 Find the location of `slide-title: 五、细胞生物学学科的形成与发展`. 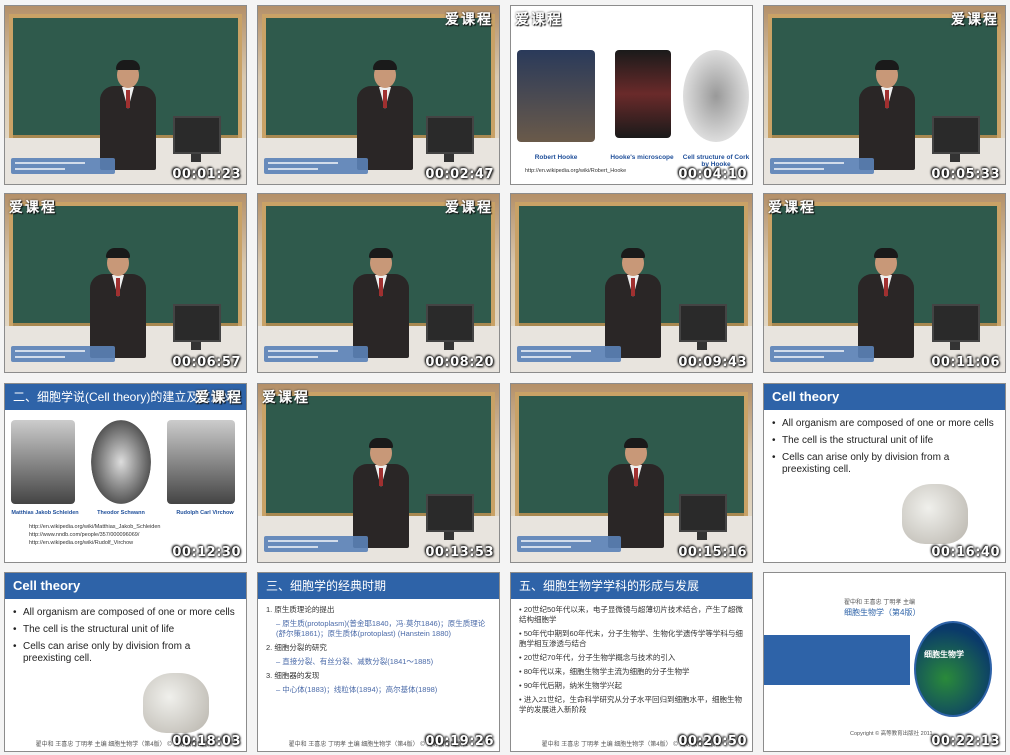

slide-title: 五、细胞生物学学科的形成与发展 is located at coordinates (631, 586).